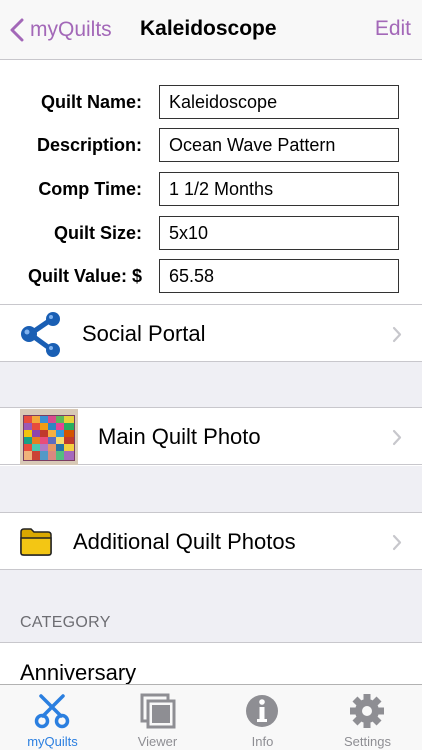 The width and height of the screenshot is (422, 750). I want to click on tab-settings: Settings, so click(367, 717).